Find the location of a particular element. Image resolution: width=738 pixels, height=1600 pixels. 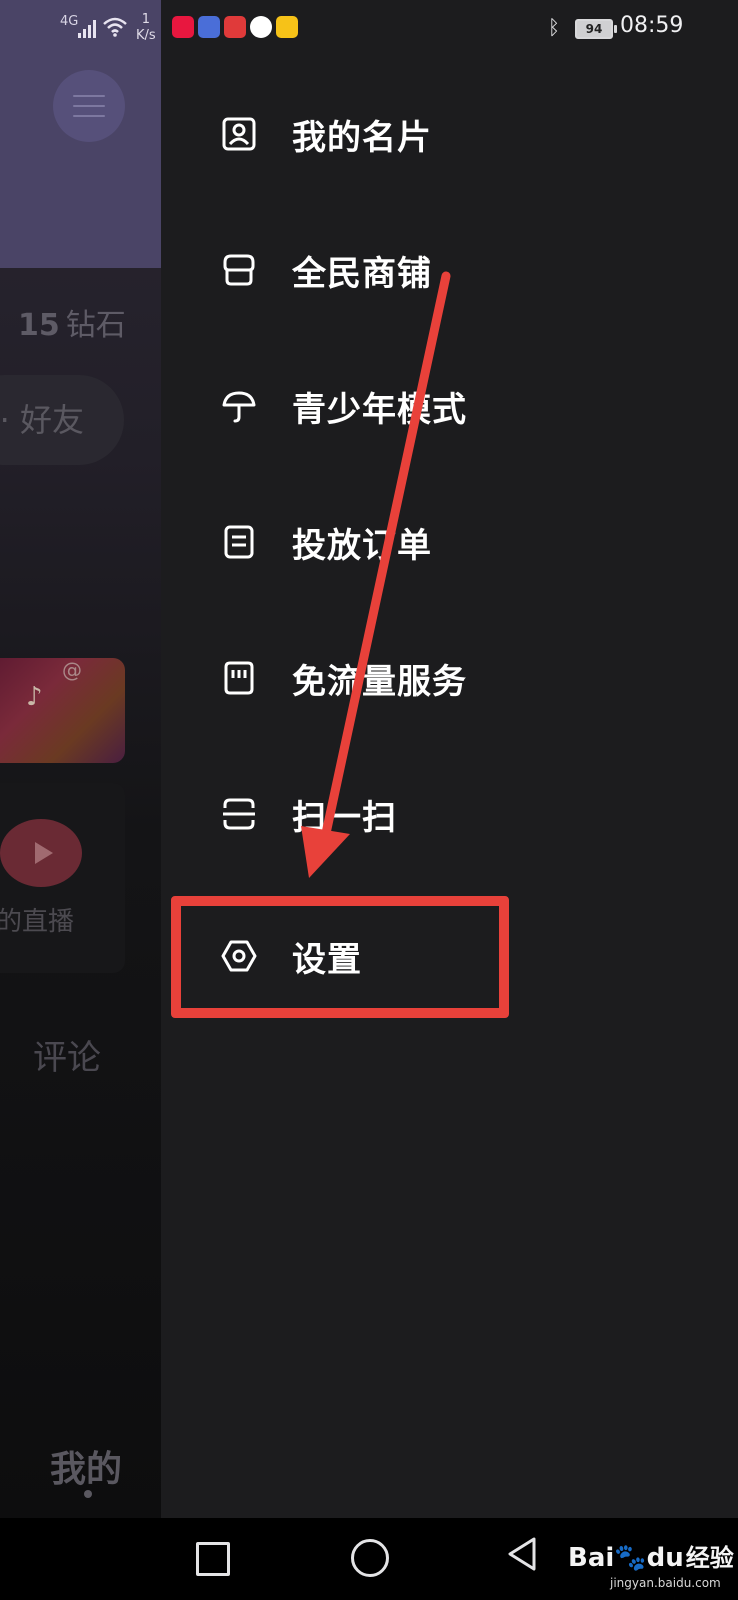

clock: 08:59 is located at coordinates (652, 25).